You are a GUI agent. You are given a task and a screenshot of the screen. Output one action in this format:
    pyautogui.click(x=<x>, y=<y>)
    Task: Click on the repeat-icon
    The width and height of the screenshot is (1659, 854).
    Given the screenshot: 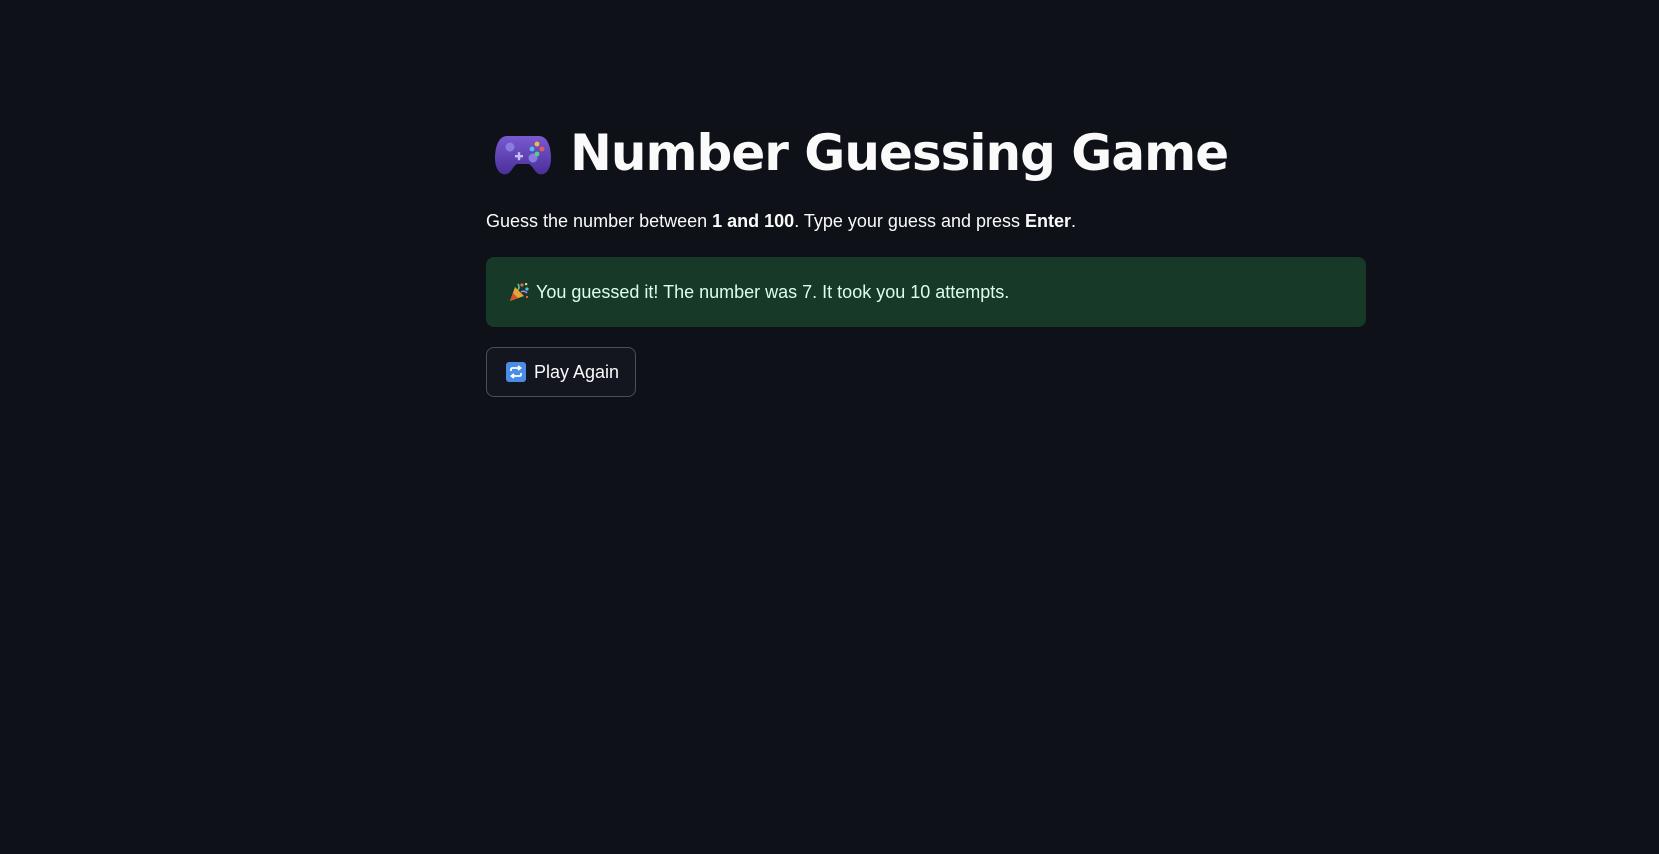 What is the action you would take?
    pyautogui.click(x=516, y=372)
    